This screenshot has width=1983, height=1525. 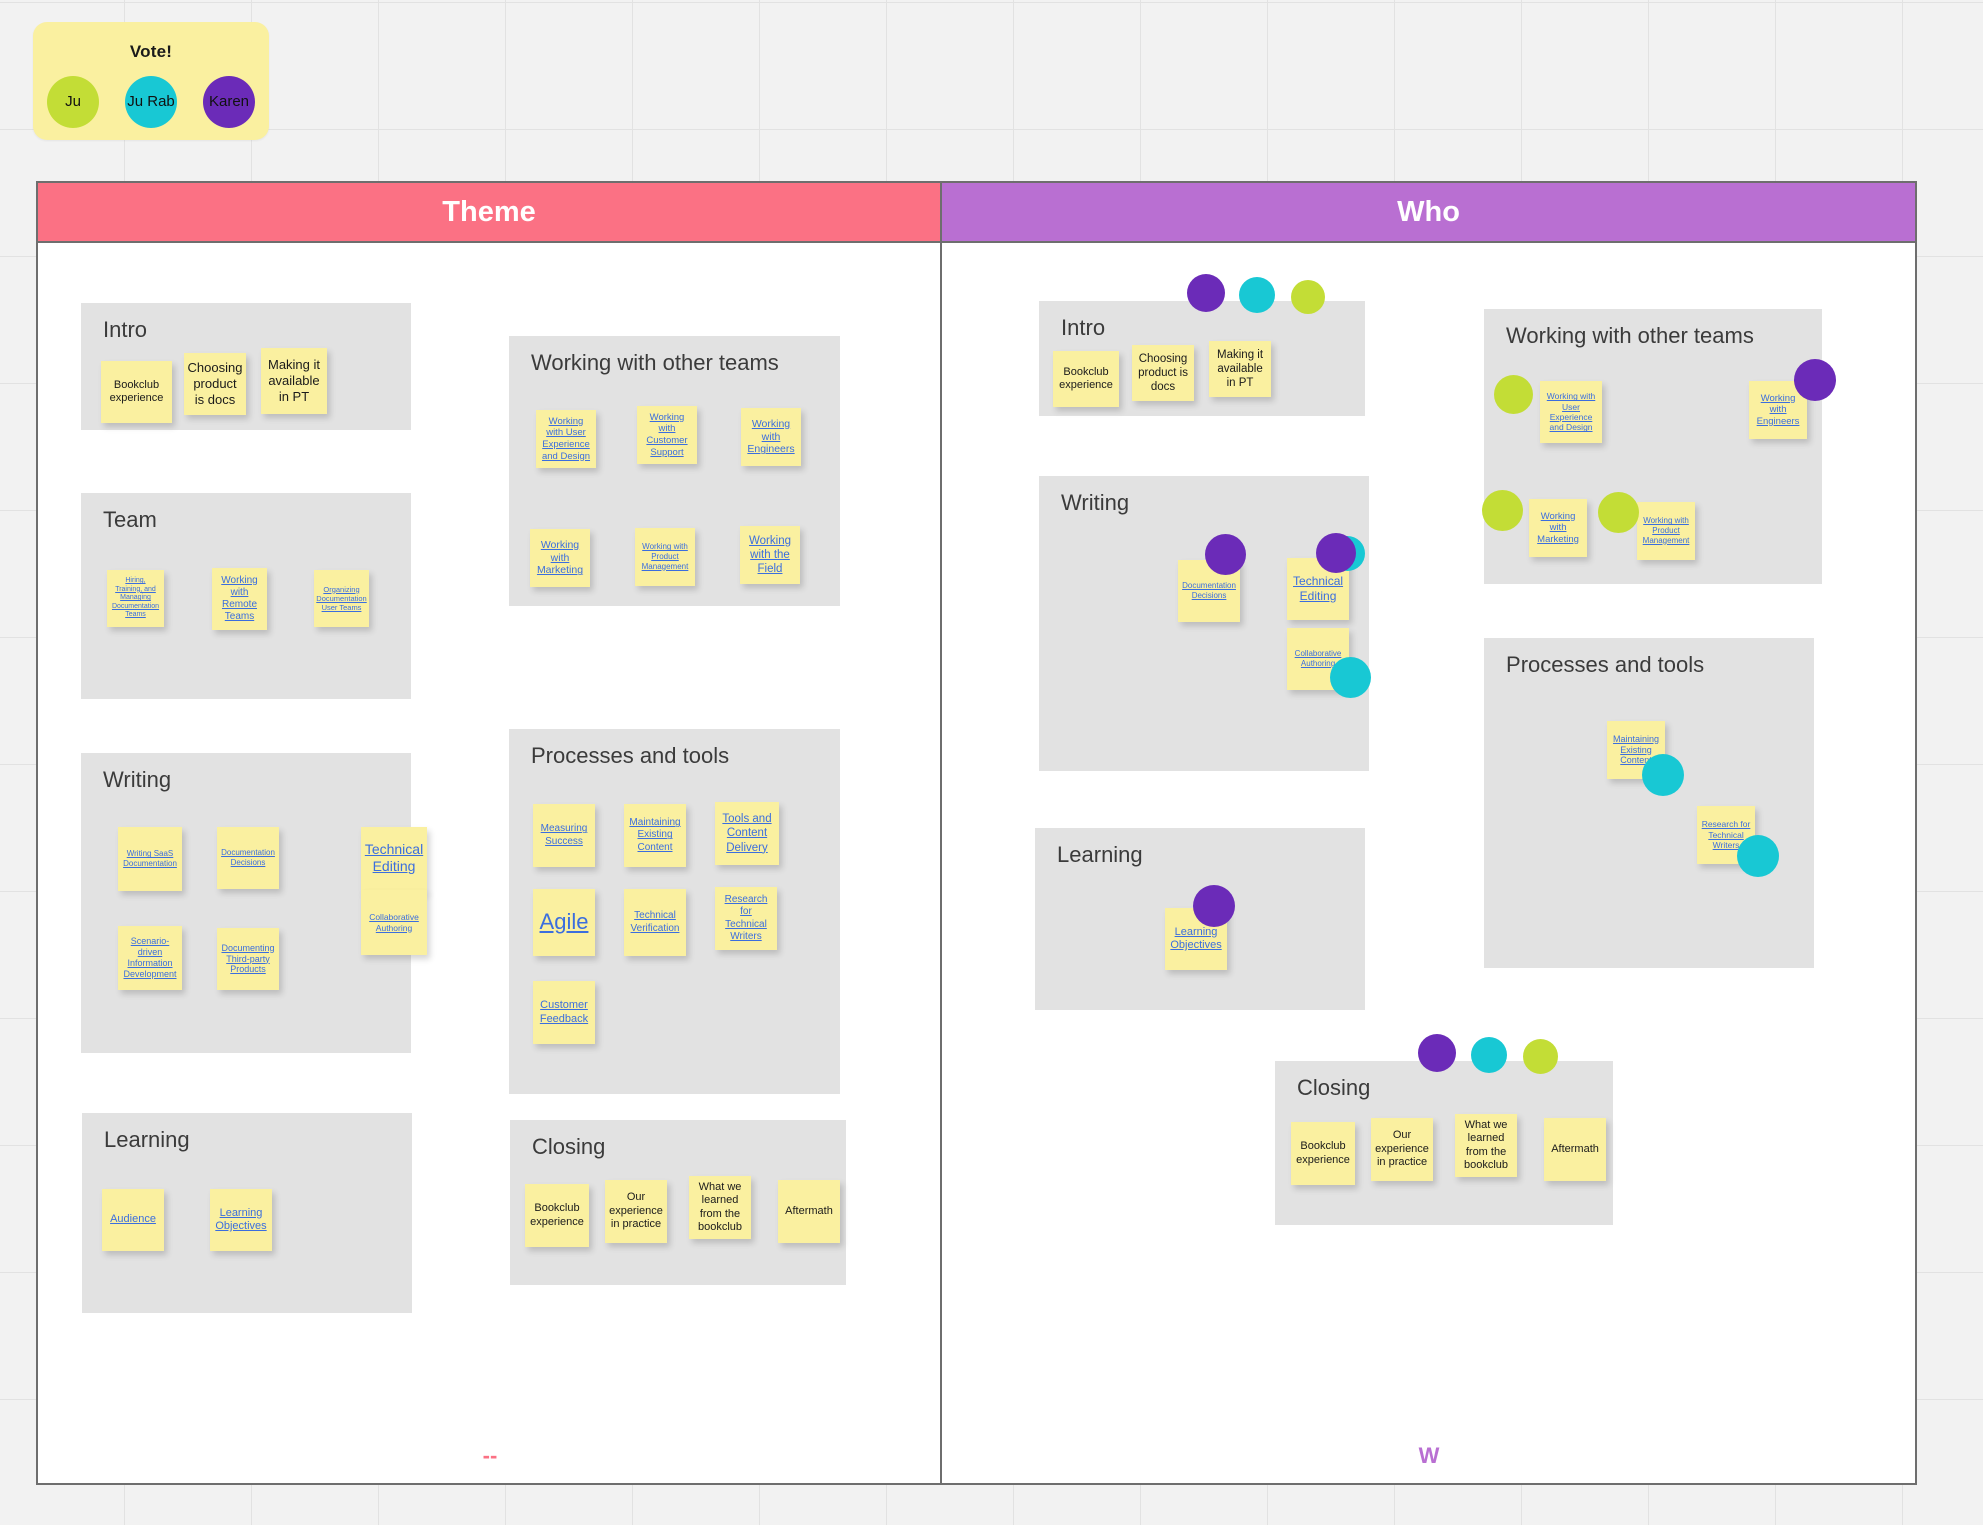 I want to click on sticky-note: Maintaining Existing Content, so click(x=655, y=835).